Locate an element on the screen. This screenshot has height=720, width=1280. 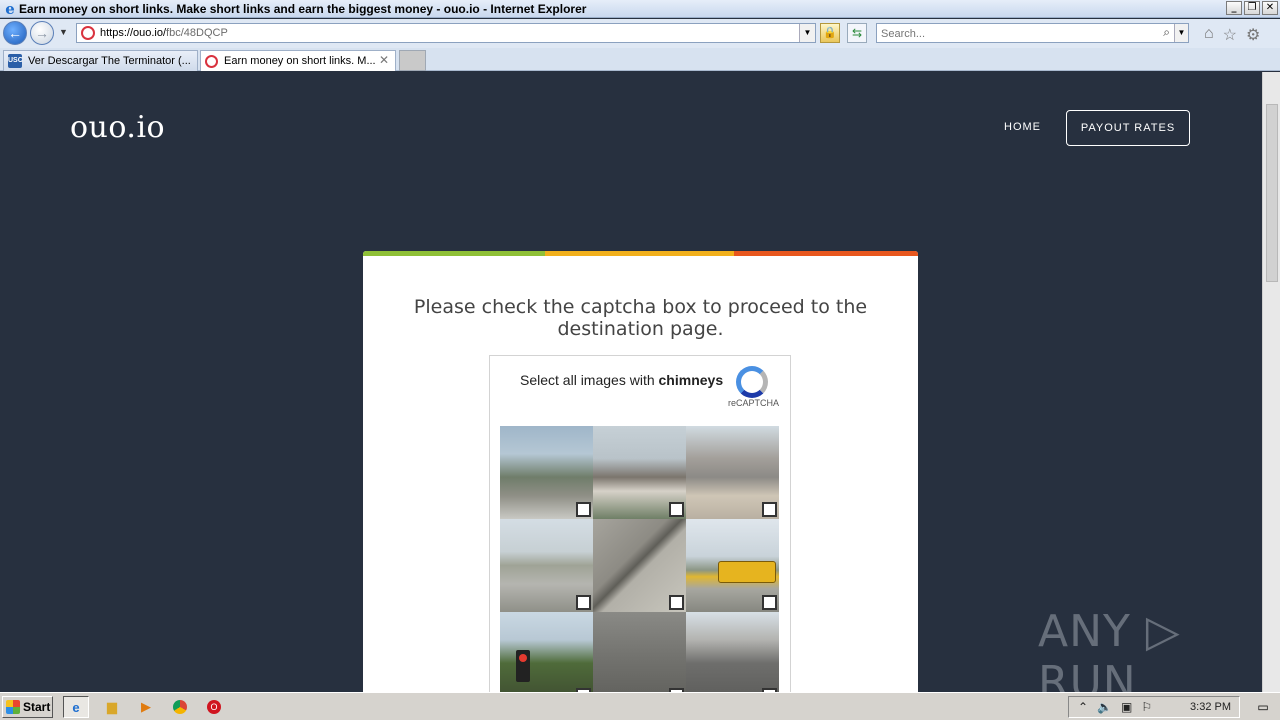
start-button: Start is located at coordinates (27, 707).